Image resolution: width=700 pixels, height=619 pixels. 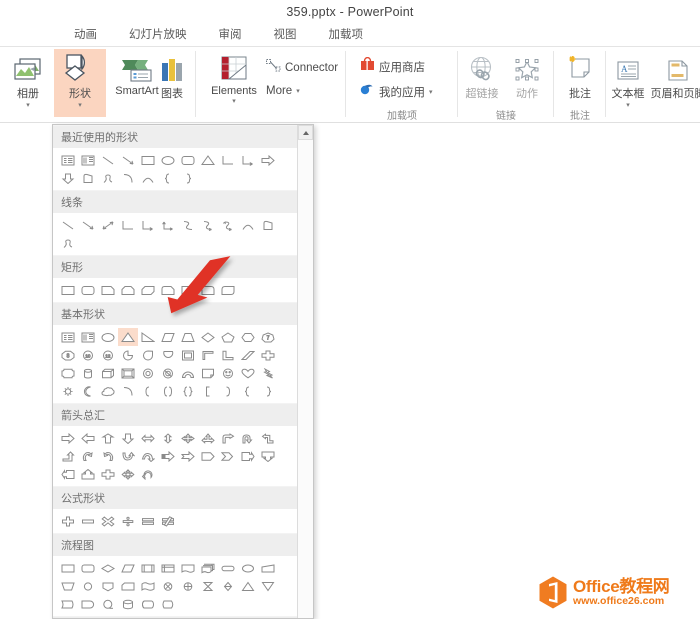 What do you see at coordinates (208, 456) in the screenshot?
I see `shape-pentagon-arrow` at bounding box center [208, 456].